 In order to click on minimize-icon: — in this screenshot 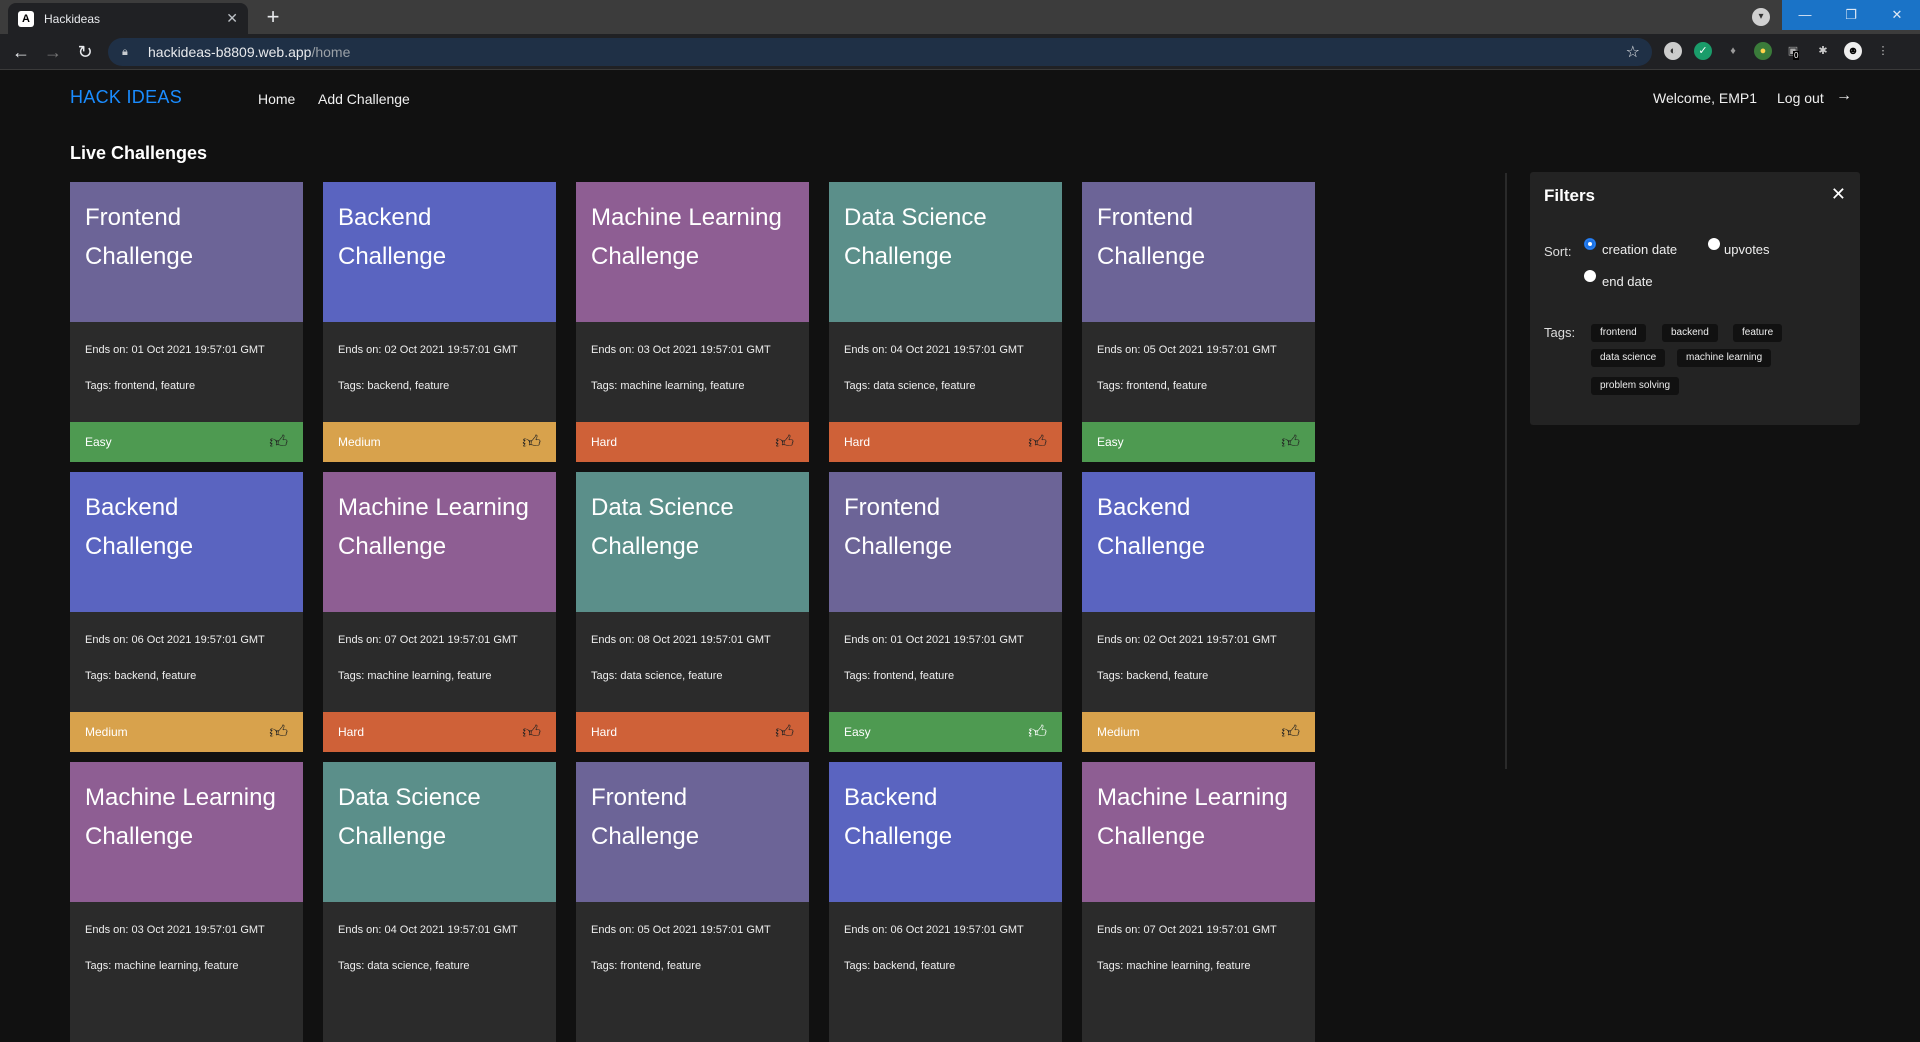, I will do `click(1805, 15)`.